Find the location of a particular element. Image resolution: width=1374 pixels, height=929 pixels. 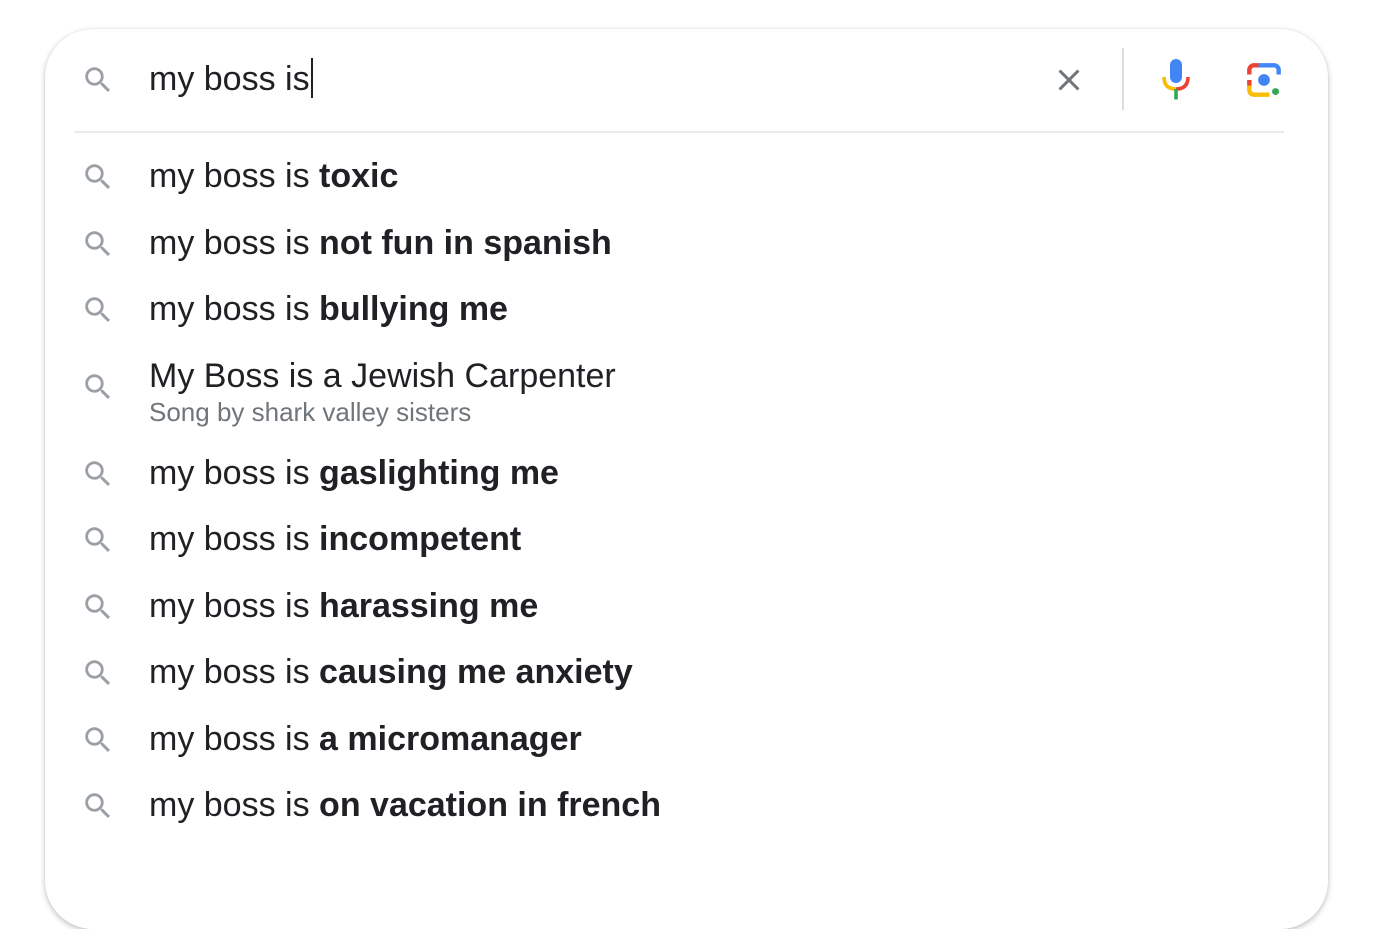

suggestion-text: my boss is causing me anxiety is located at coordinates (391, 672).